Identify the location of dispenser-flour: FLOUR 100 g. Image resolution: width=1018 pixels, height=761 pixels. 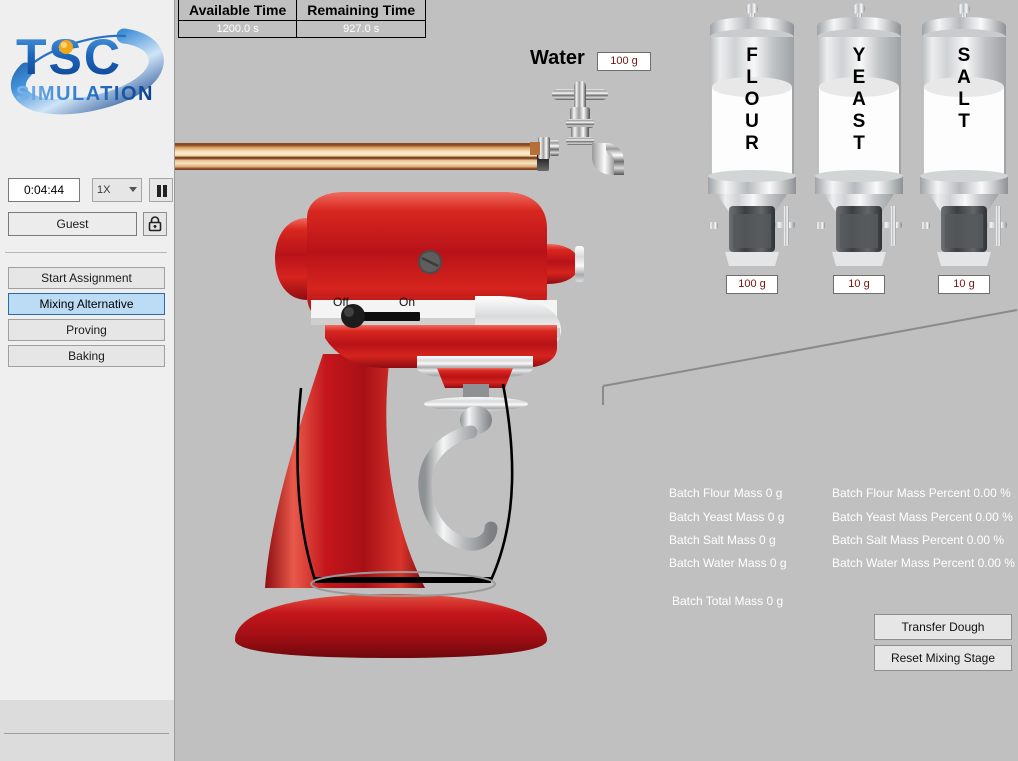
(752, 147).